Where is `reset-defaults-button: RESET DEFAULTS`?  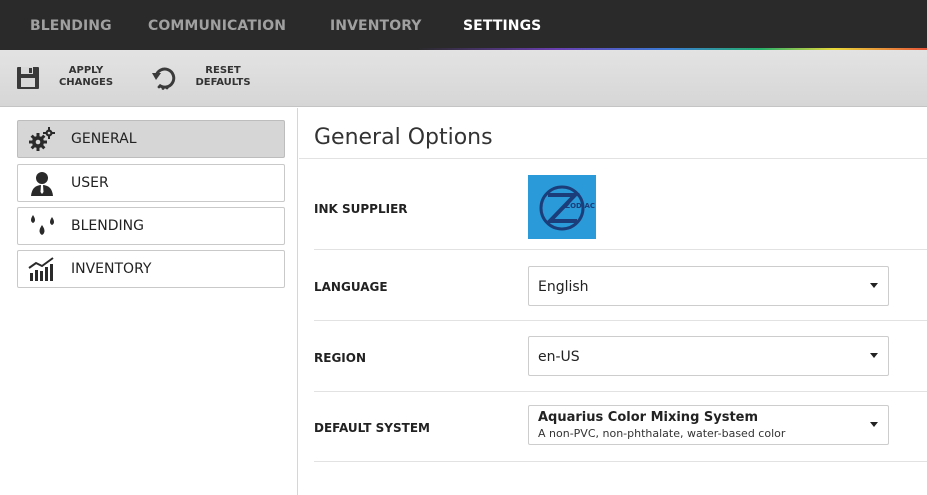
reset-defaults-button: RESET DEFAULTS is located at coordinates (207, 78).